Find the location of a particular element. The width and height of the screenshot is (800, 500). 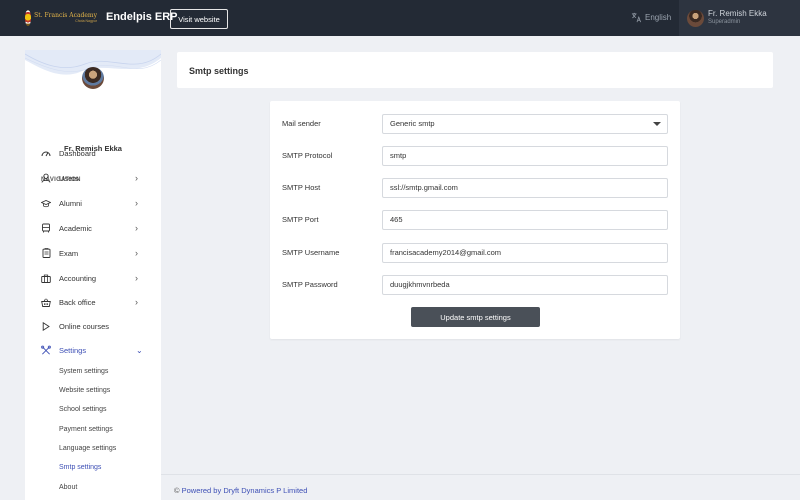

sidebar-item-alumni: Alumni › is located at coordinates (93, 203).